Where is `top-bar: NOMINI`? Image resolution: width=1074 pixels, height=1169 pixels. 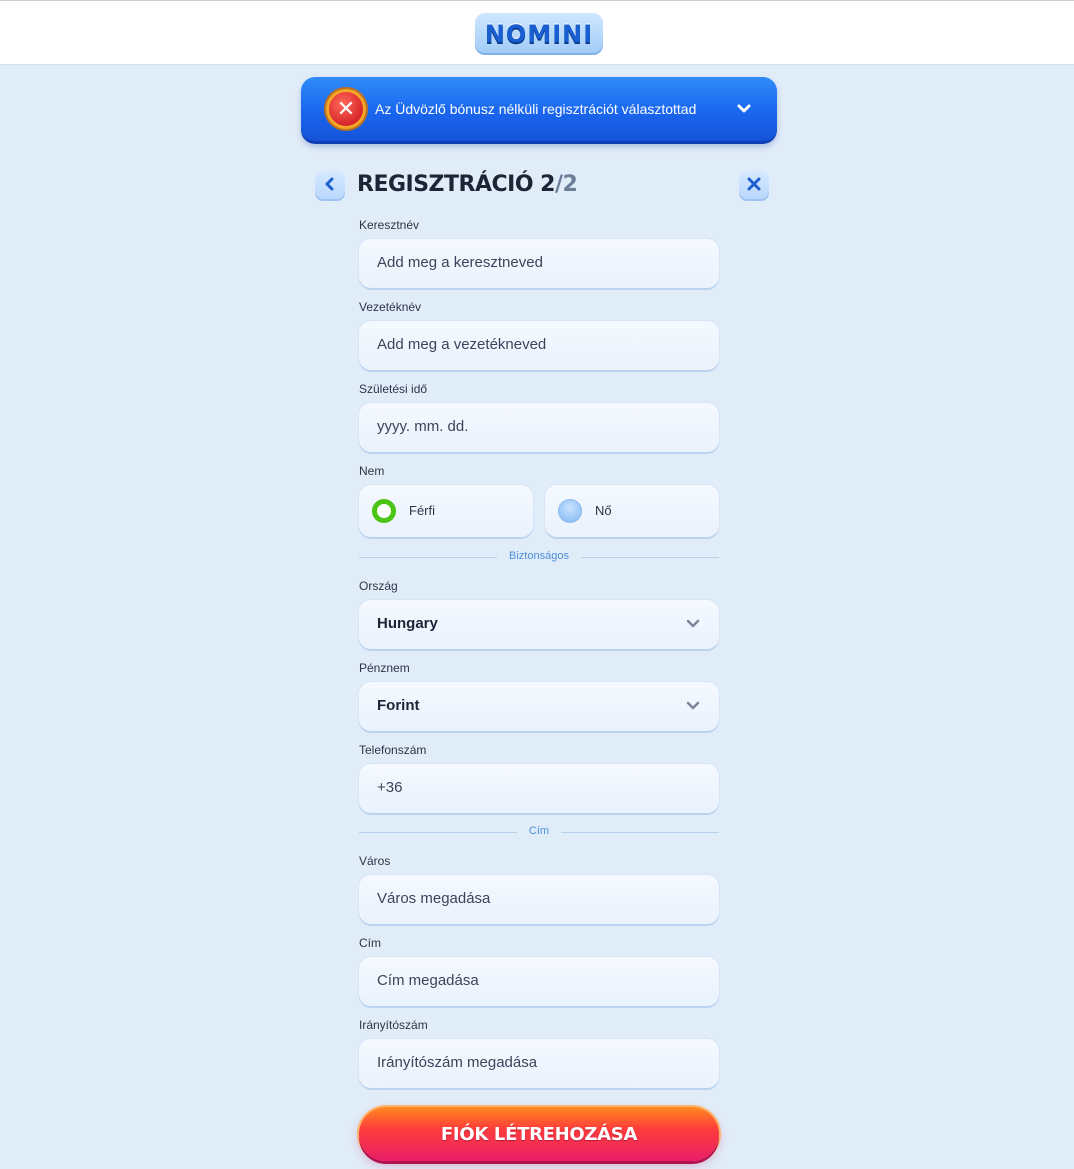 top-bar: NOMINI is located at coordinates (537, 32).